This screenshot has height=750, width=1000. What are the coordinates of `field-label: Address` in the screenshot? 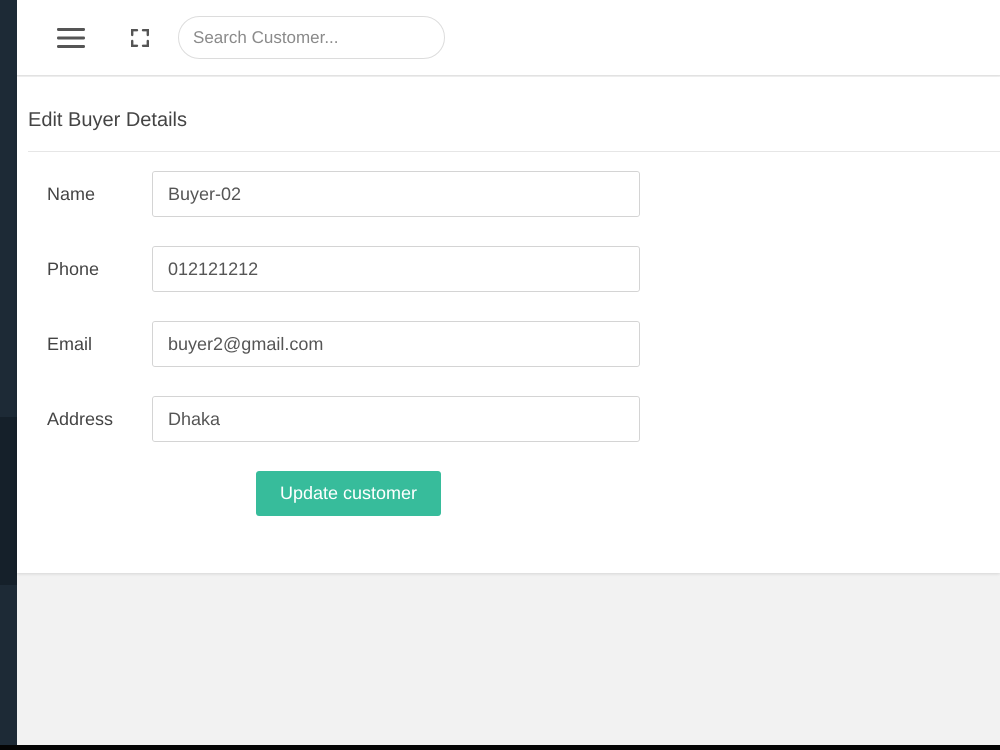 It's located at (80, 419).